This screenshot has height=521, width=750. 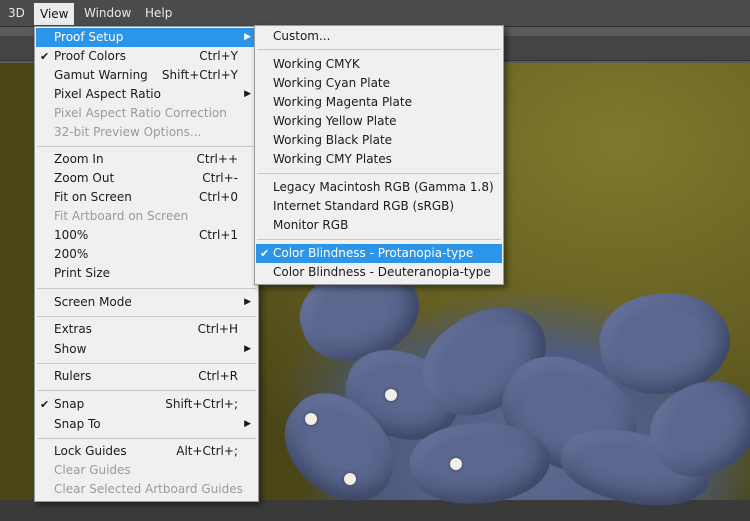 I want to click on menu-item-proof-colors: ✔ Proof Colors Ctrl+Y, so click(x=146, y=56).